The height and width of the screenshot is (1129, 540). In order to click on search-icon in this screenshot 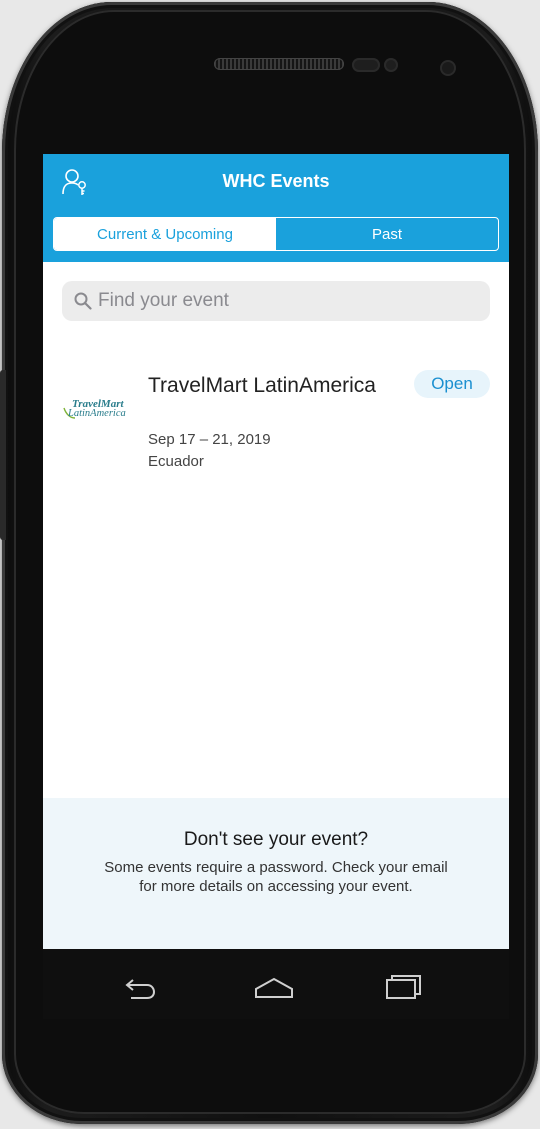, I will do `click(83, 301)`.